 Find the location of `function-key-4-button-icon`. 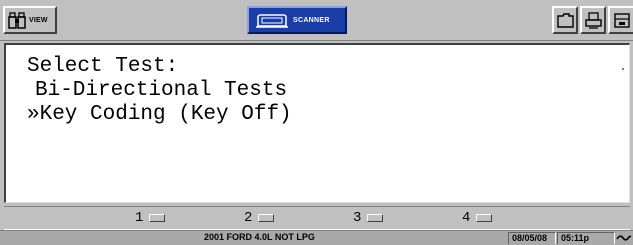

function-key-4-button-icon is located at coordinates (484, 218).